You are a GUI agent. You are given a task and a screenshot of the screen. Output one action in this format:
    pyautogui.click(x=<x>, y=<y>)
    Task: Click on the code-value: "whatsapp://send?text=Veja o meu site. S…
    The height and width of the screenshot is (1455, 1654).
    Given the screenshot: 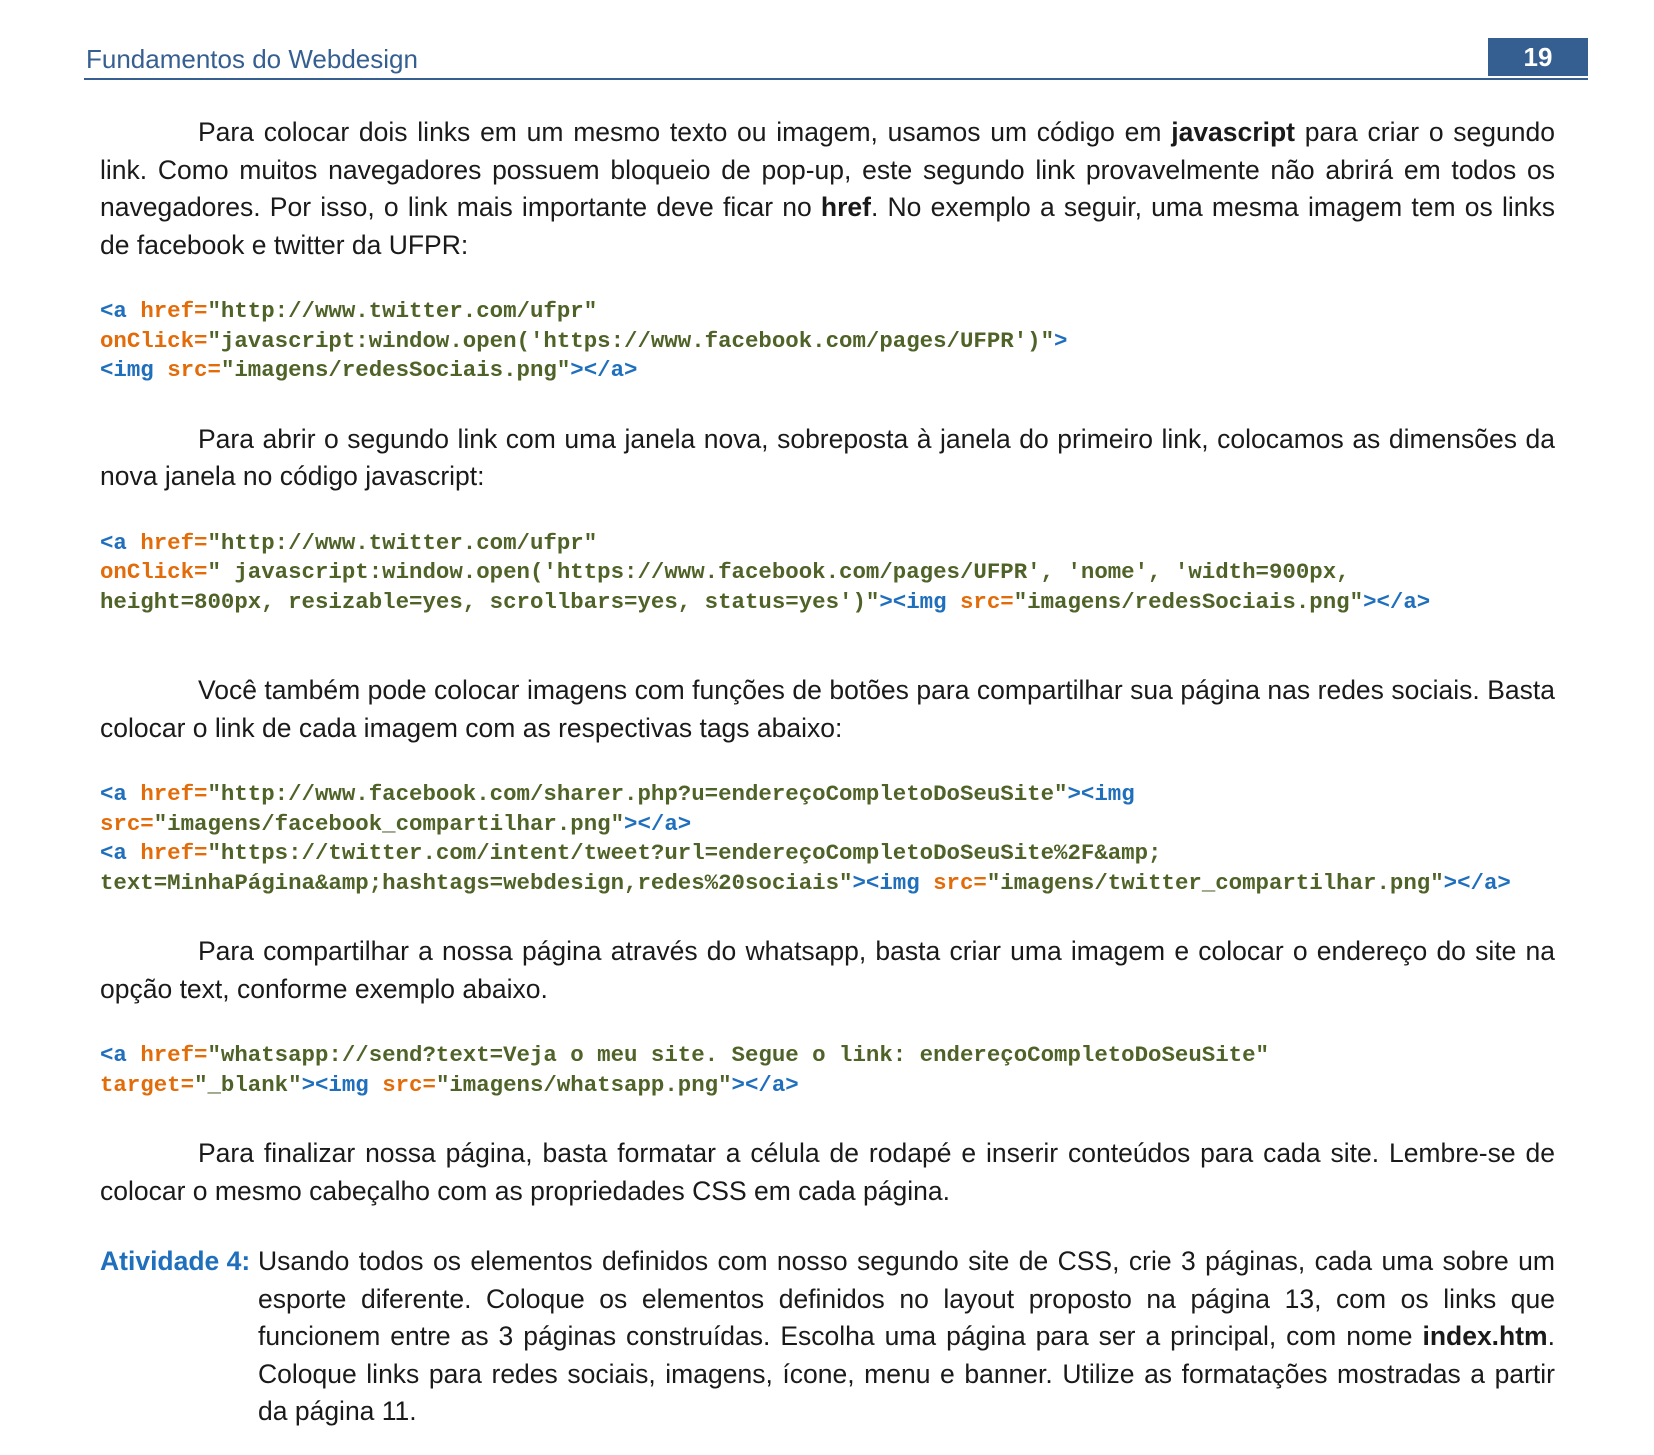 What is the action you would take?
    pyautogui.click(x=738, y=1055)
    